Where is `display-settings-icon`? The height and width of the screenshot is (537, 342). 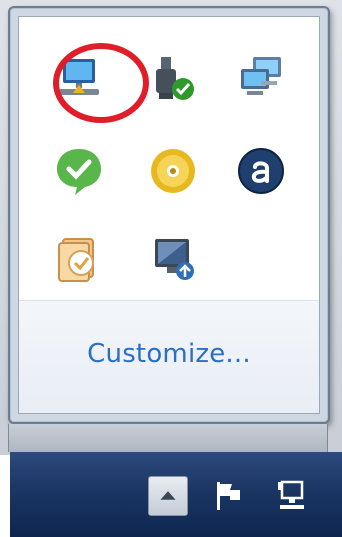 display-settings-icon is located at coordinates (173, 259).